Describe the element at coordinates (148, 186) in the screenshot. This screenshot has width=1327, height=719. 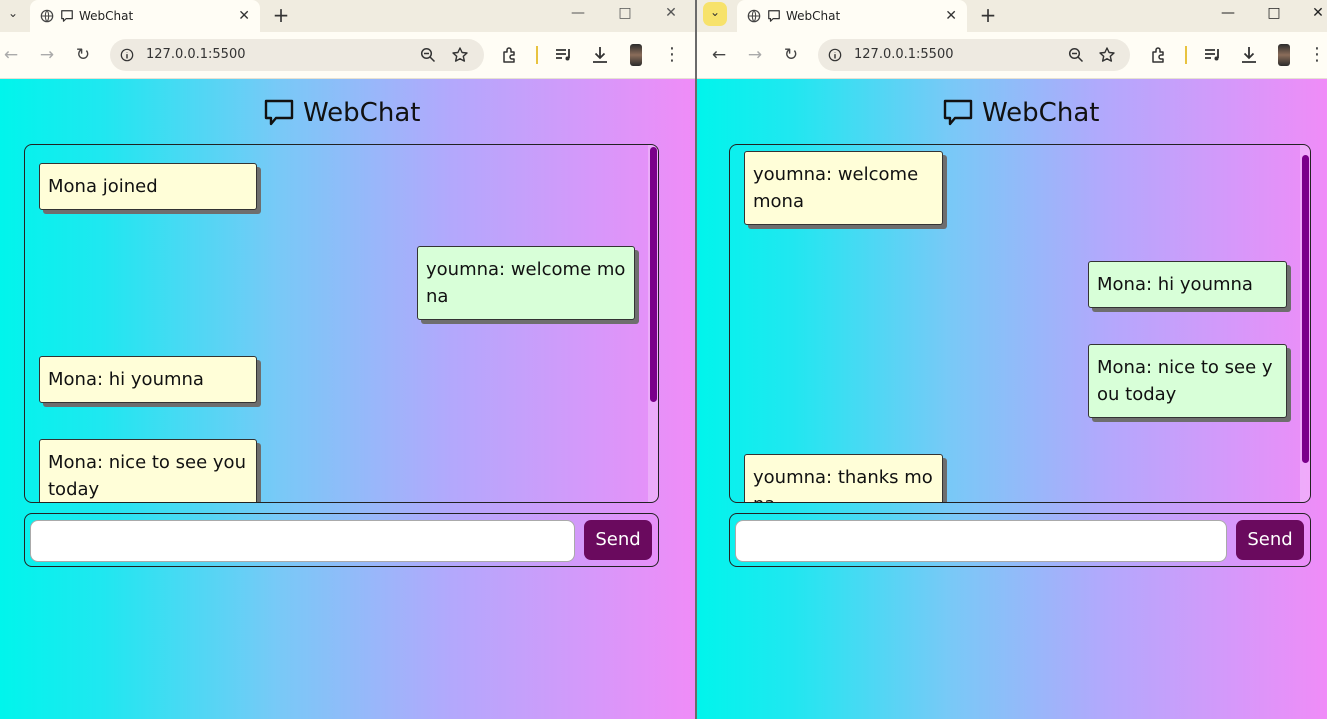
I see `message-bubble: Mona joined` at that location.